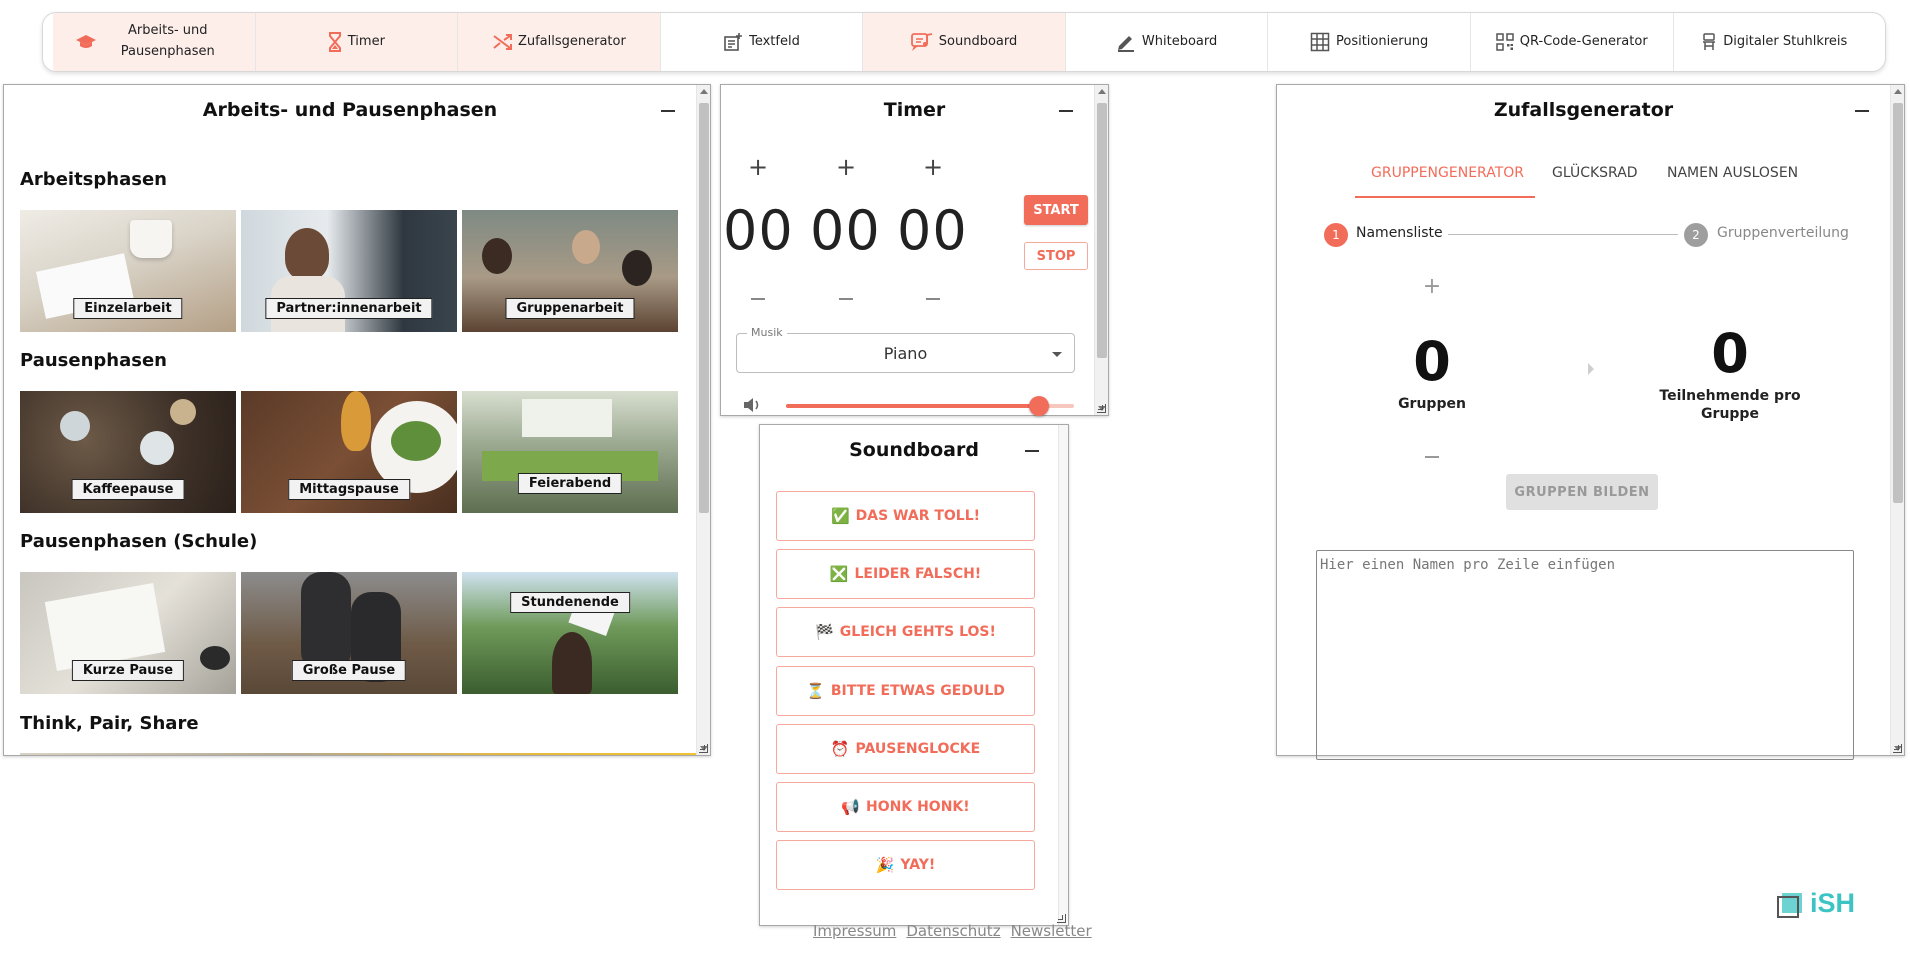 This screenshot has width=1910, height=956. I want to click on section-title: Think, Pair, Share, so click(109, 723).